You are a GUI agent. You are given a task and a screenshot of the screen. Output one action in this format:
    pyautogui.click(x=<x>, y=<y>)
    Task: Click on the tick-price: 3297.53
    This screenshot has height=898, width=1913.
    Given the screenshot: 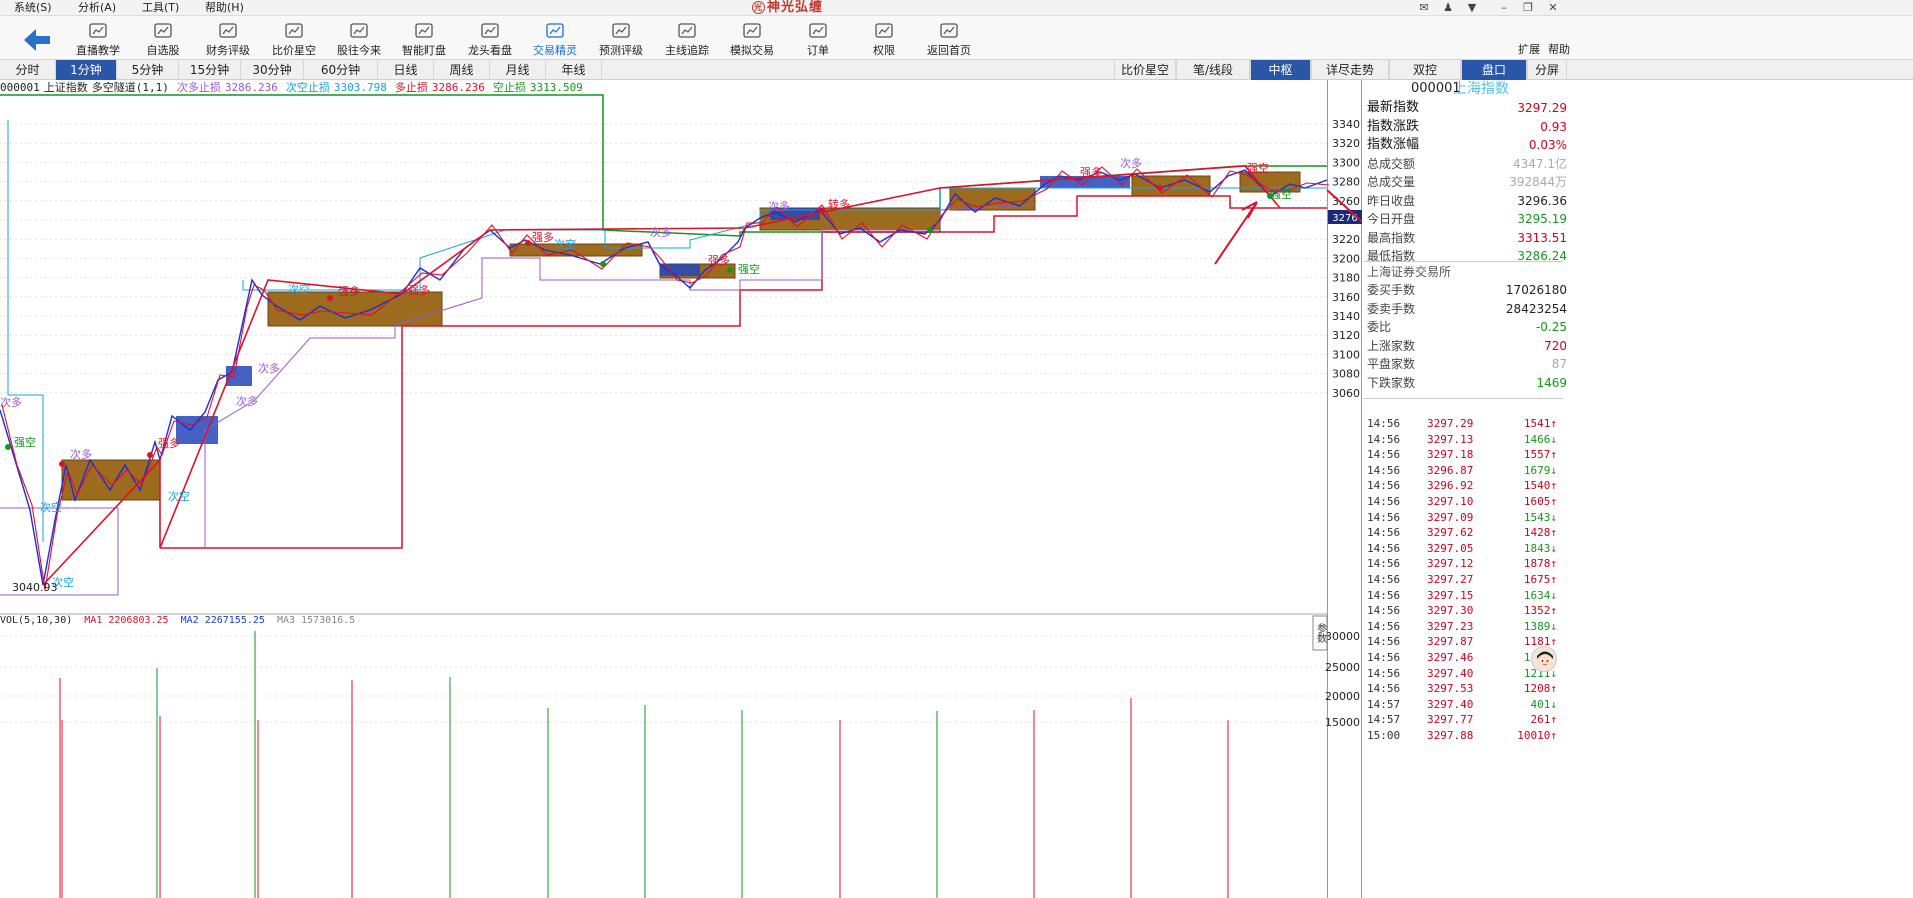 What is the action you would take?
    pyautogui.click(x=1450, y=689)
    